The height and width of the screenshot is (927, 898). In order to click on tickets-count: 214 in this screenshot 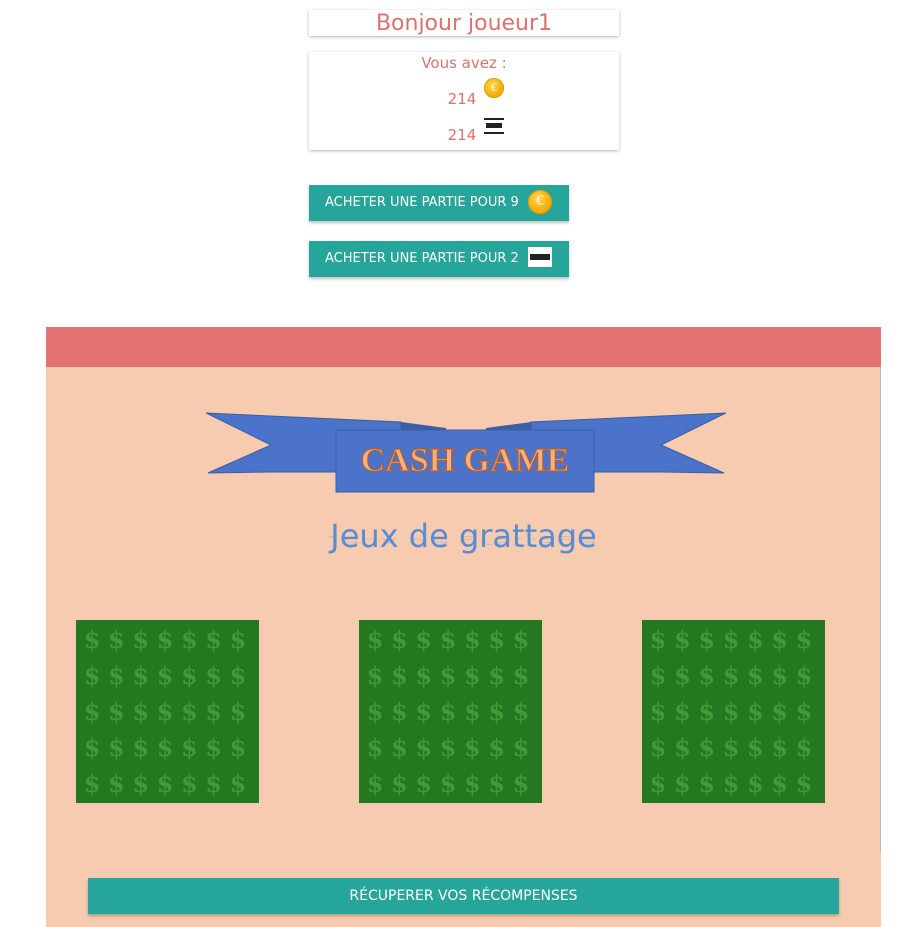, I will do `click(462, 135)`.